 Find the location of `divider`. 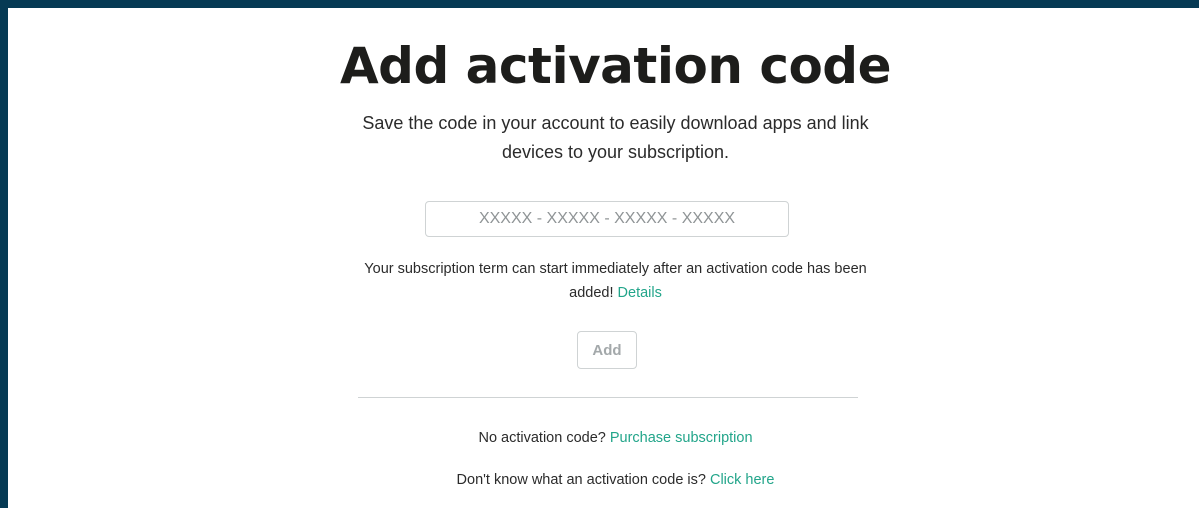

divider is located at coordinates (608, 397).